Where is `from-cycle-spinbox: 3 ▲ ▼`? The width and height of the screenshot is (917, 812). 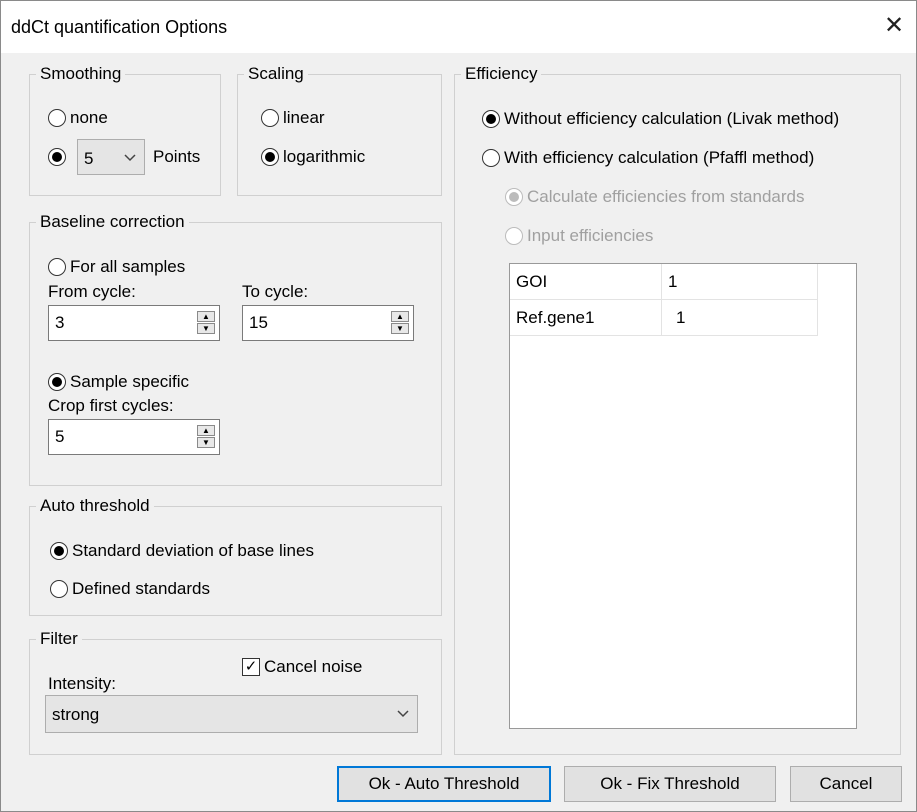
from-cycle-spinbox: 3 ▲ ▼ is located at coordinates (134, 323).